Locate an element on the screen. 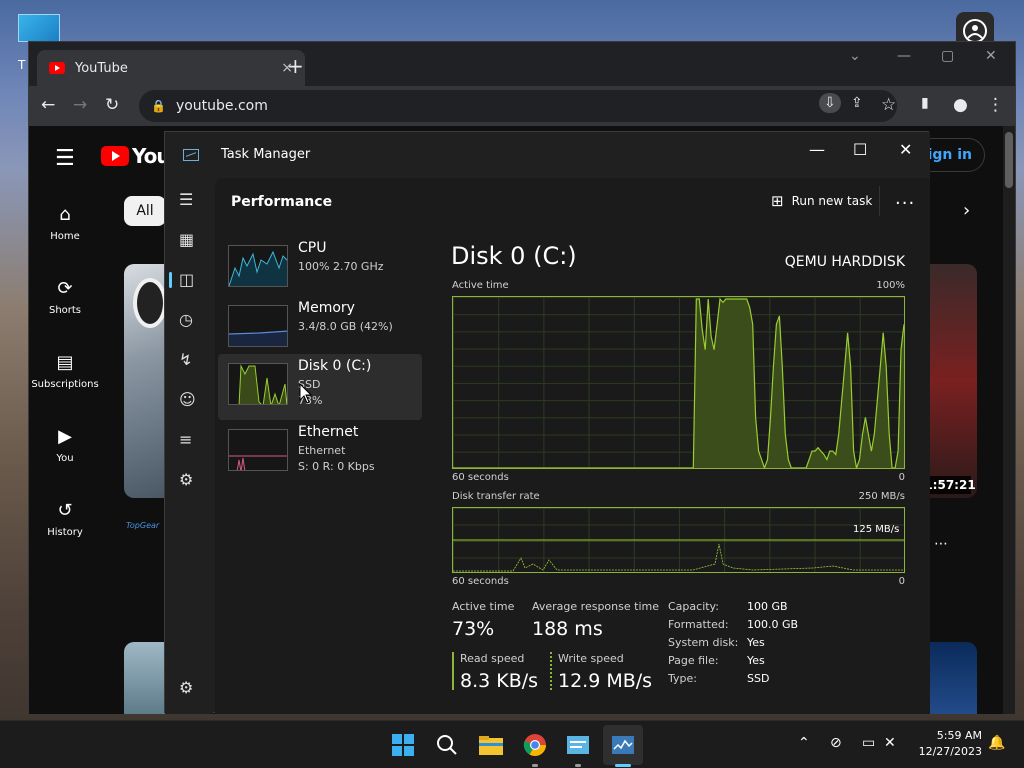 The image size is (1024, 768). task-manager-title: Task Manager is located at coordinates (266, 154).